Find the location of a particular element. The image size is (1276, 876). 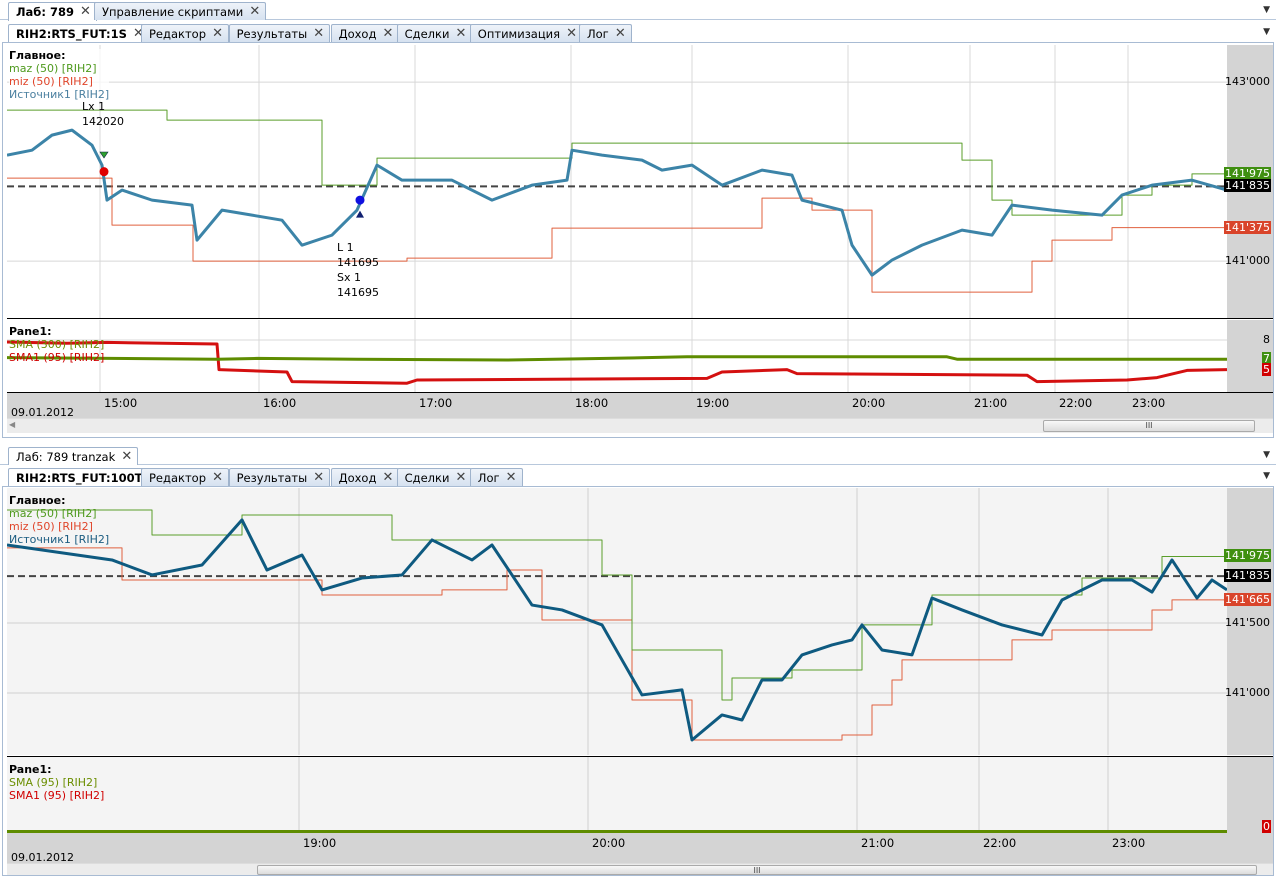

tab-5: Лог ✕ is located at coordinates (496, 477).